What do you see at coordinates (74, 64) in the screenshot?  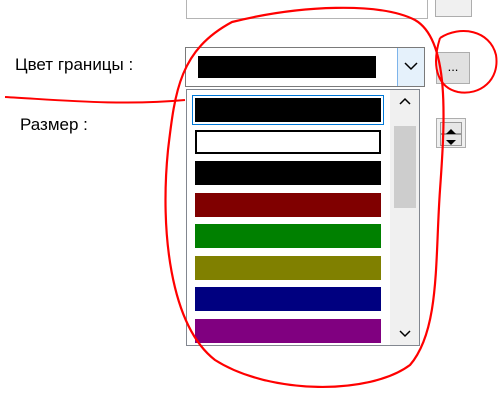 I see `border-color-label: Цвет границы :` at bounding box center [74, 64].